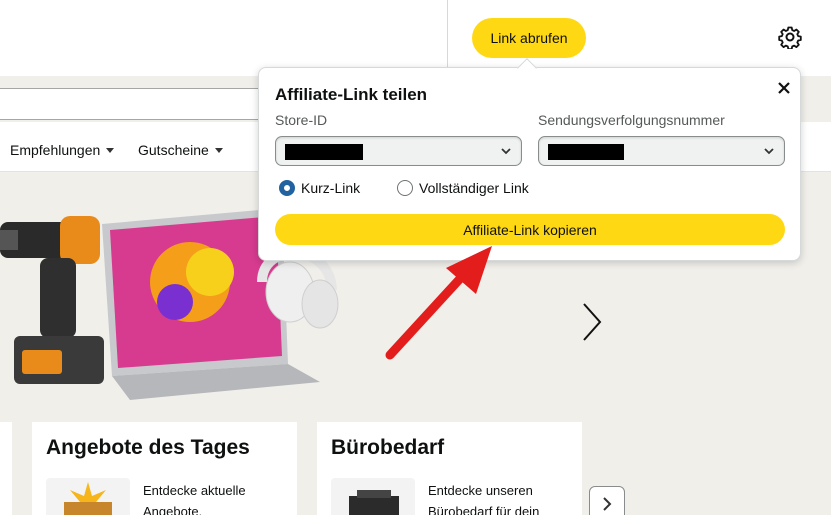 This screenshot has height=515, width=831. I want to click on nav-item-label: Gutscheine, so click(173, 150).